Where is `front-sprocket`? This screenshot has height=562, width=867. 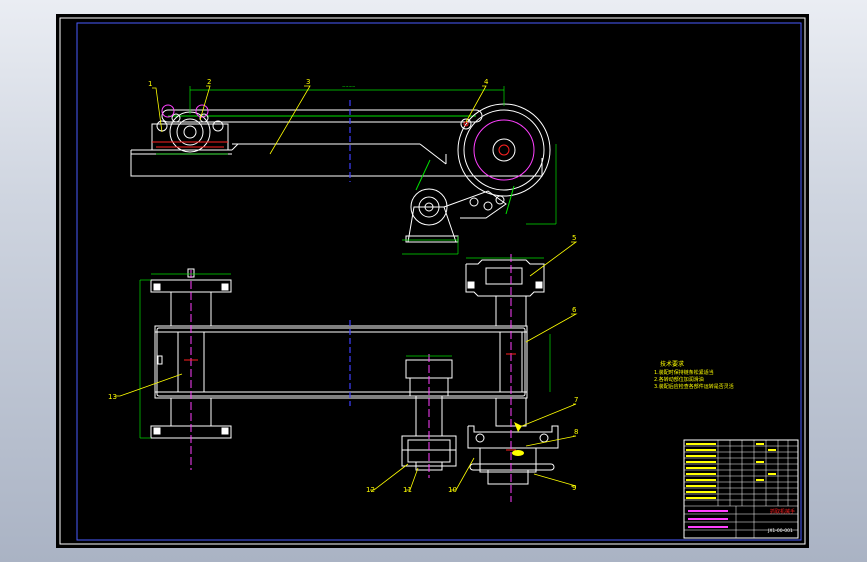
front-sprocket is located at coordinates (504, 150).